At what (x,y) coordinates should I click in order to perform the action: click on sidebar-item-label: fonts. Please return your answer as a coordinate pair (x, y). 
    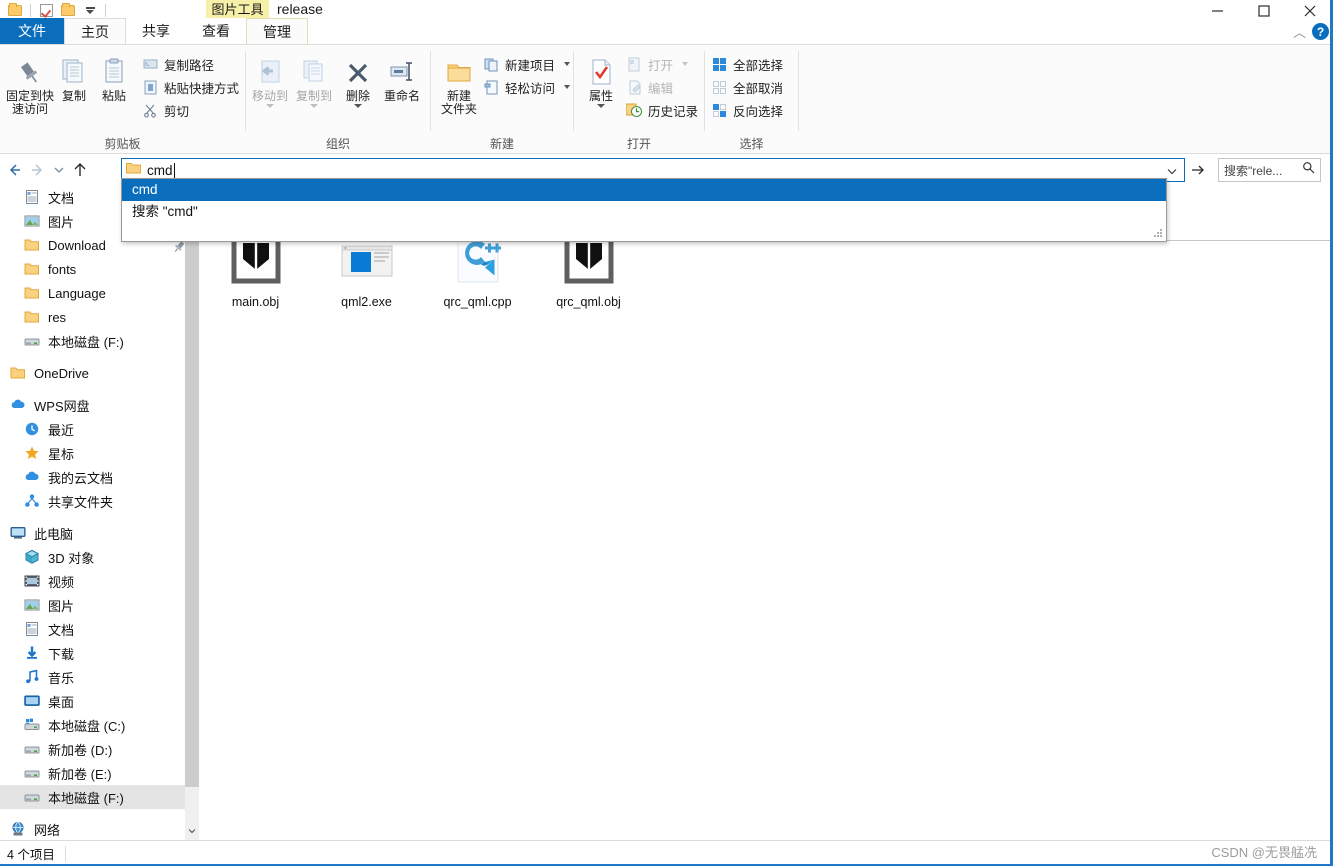
    Looking at the image, I should click on (62, 269).